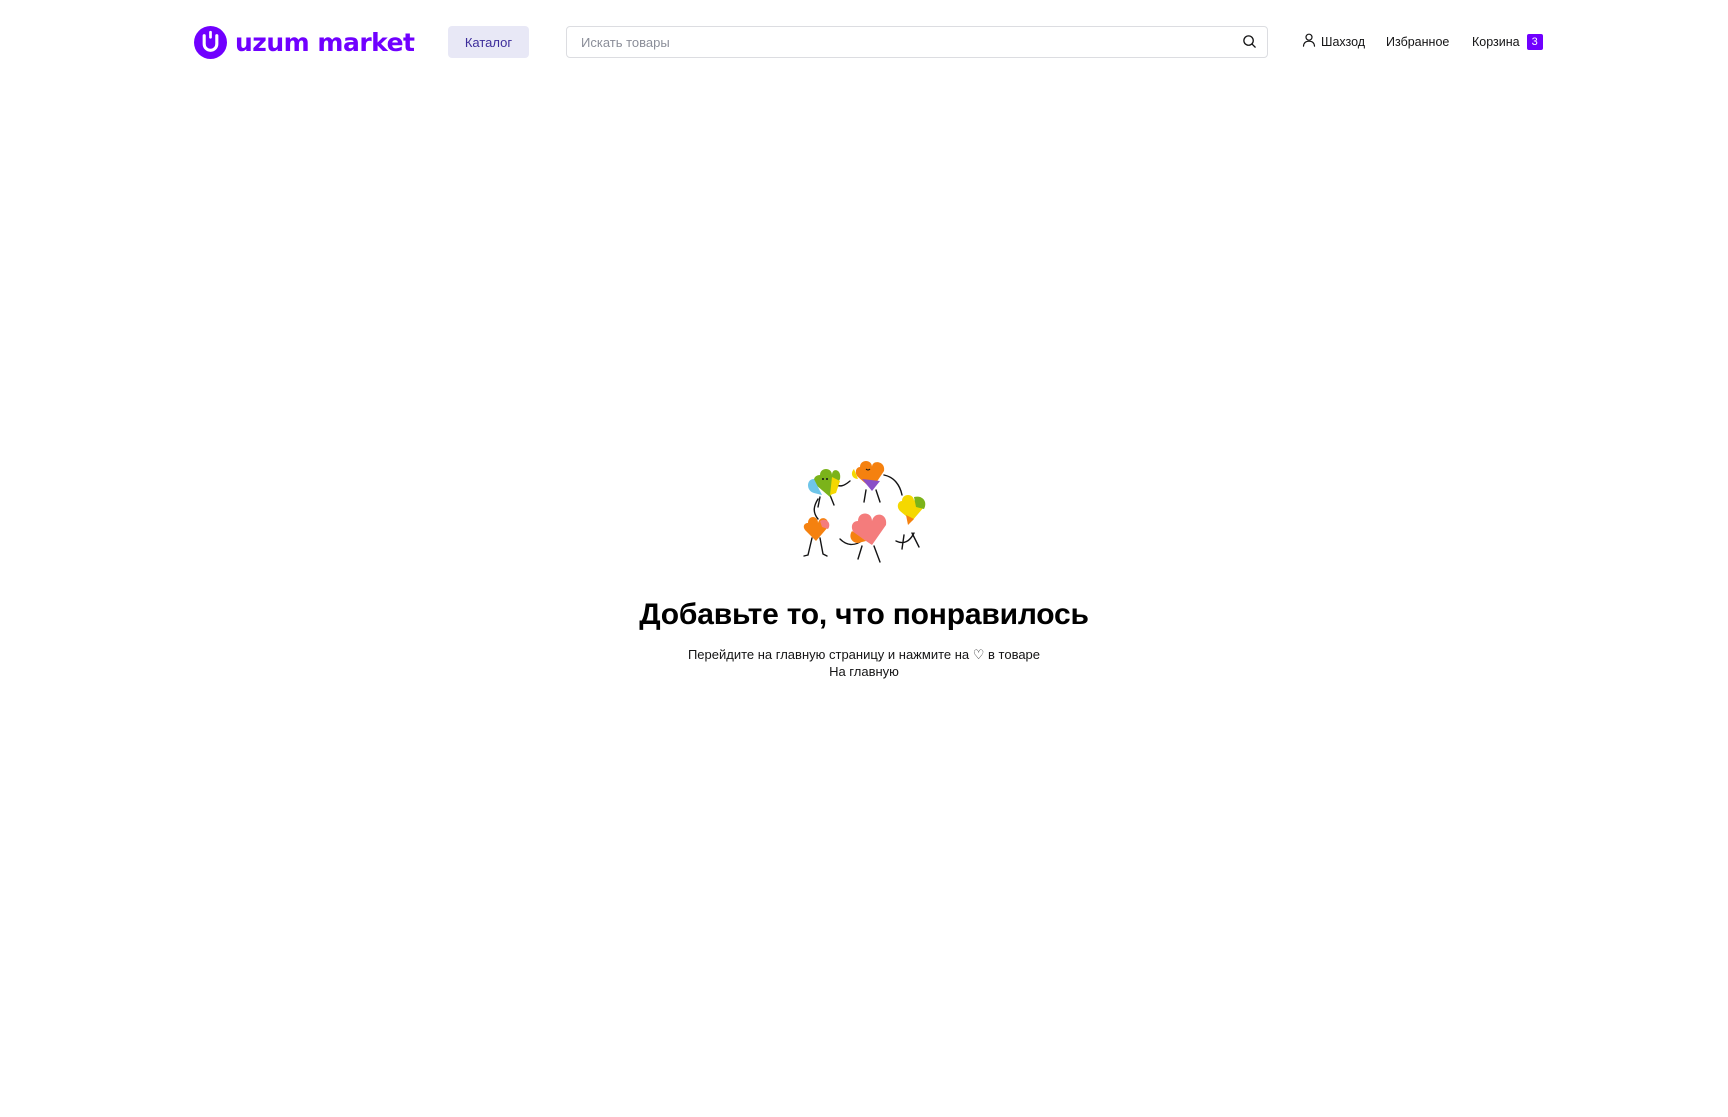 The image size is (1728, 1117). What do you see at coordinates (1496, 42) in the screenshot?
I see `cart-label: Корзина` at bounding box center [1496, 42].